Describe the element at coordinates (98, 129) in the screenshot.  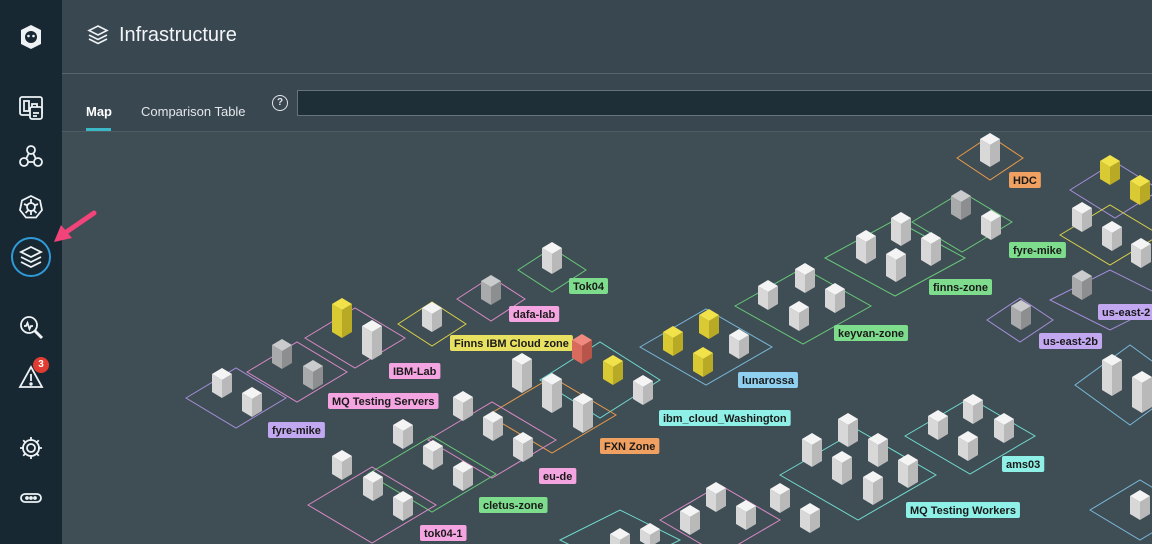
I see `active-tab-indicator` at that location.